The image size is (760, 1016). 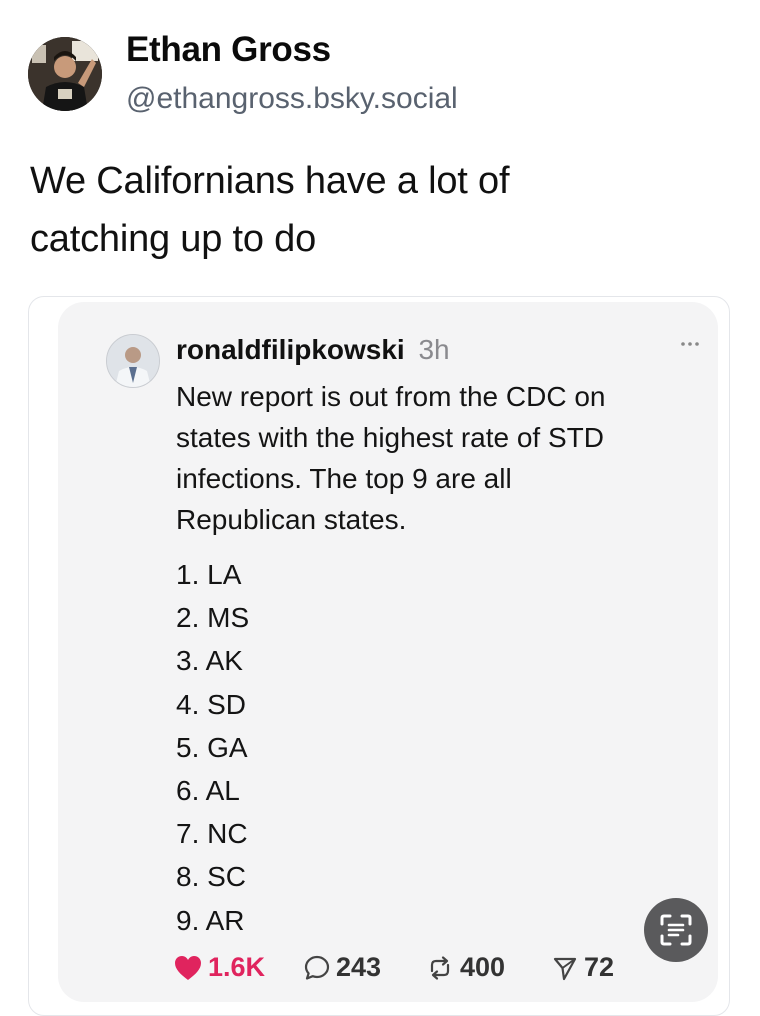 What do you see at coordinates (317, 967) in the screenshot?
I see `comment-icon` at bounding box center [317, 967].